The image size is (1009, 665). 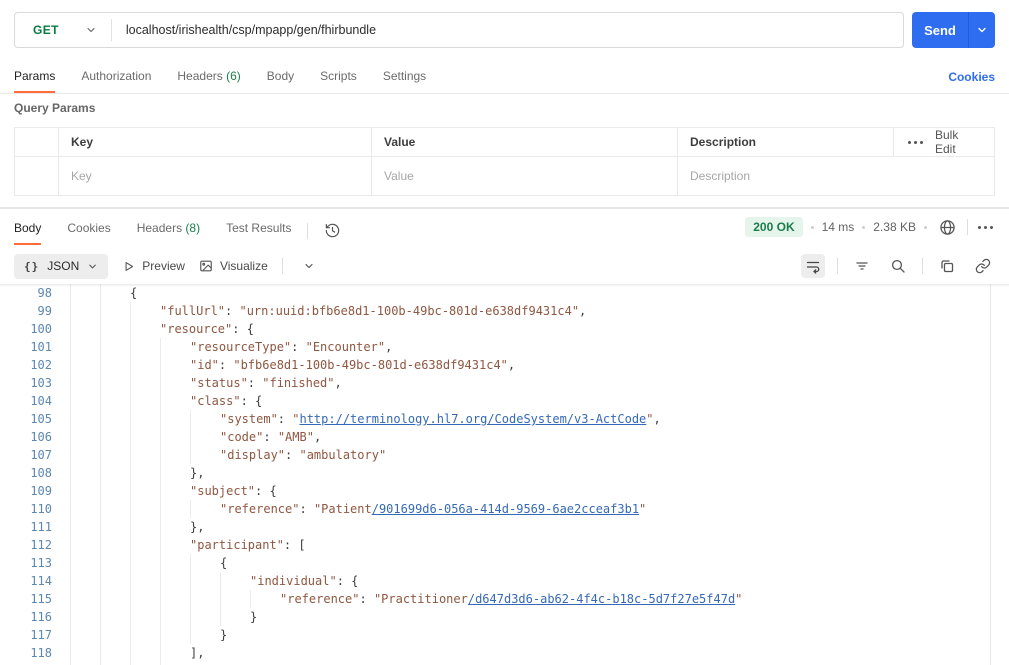 What do you see at coordinates (88, 233) in the screenshot?
I see `tab-response-cookies: Cookies` at bounding box center [88, 233].